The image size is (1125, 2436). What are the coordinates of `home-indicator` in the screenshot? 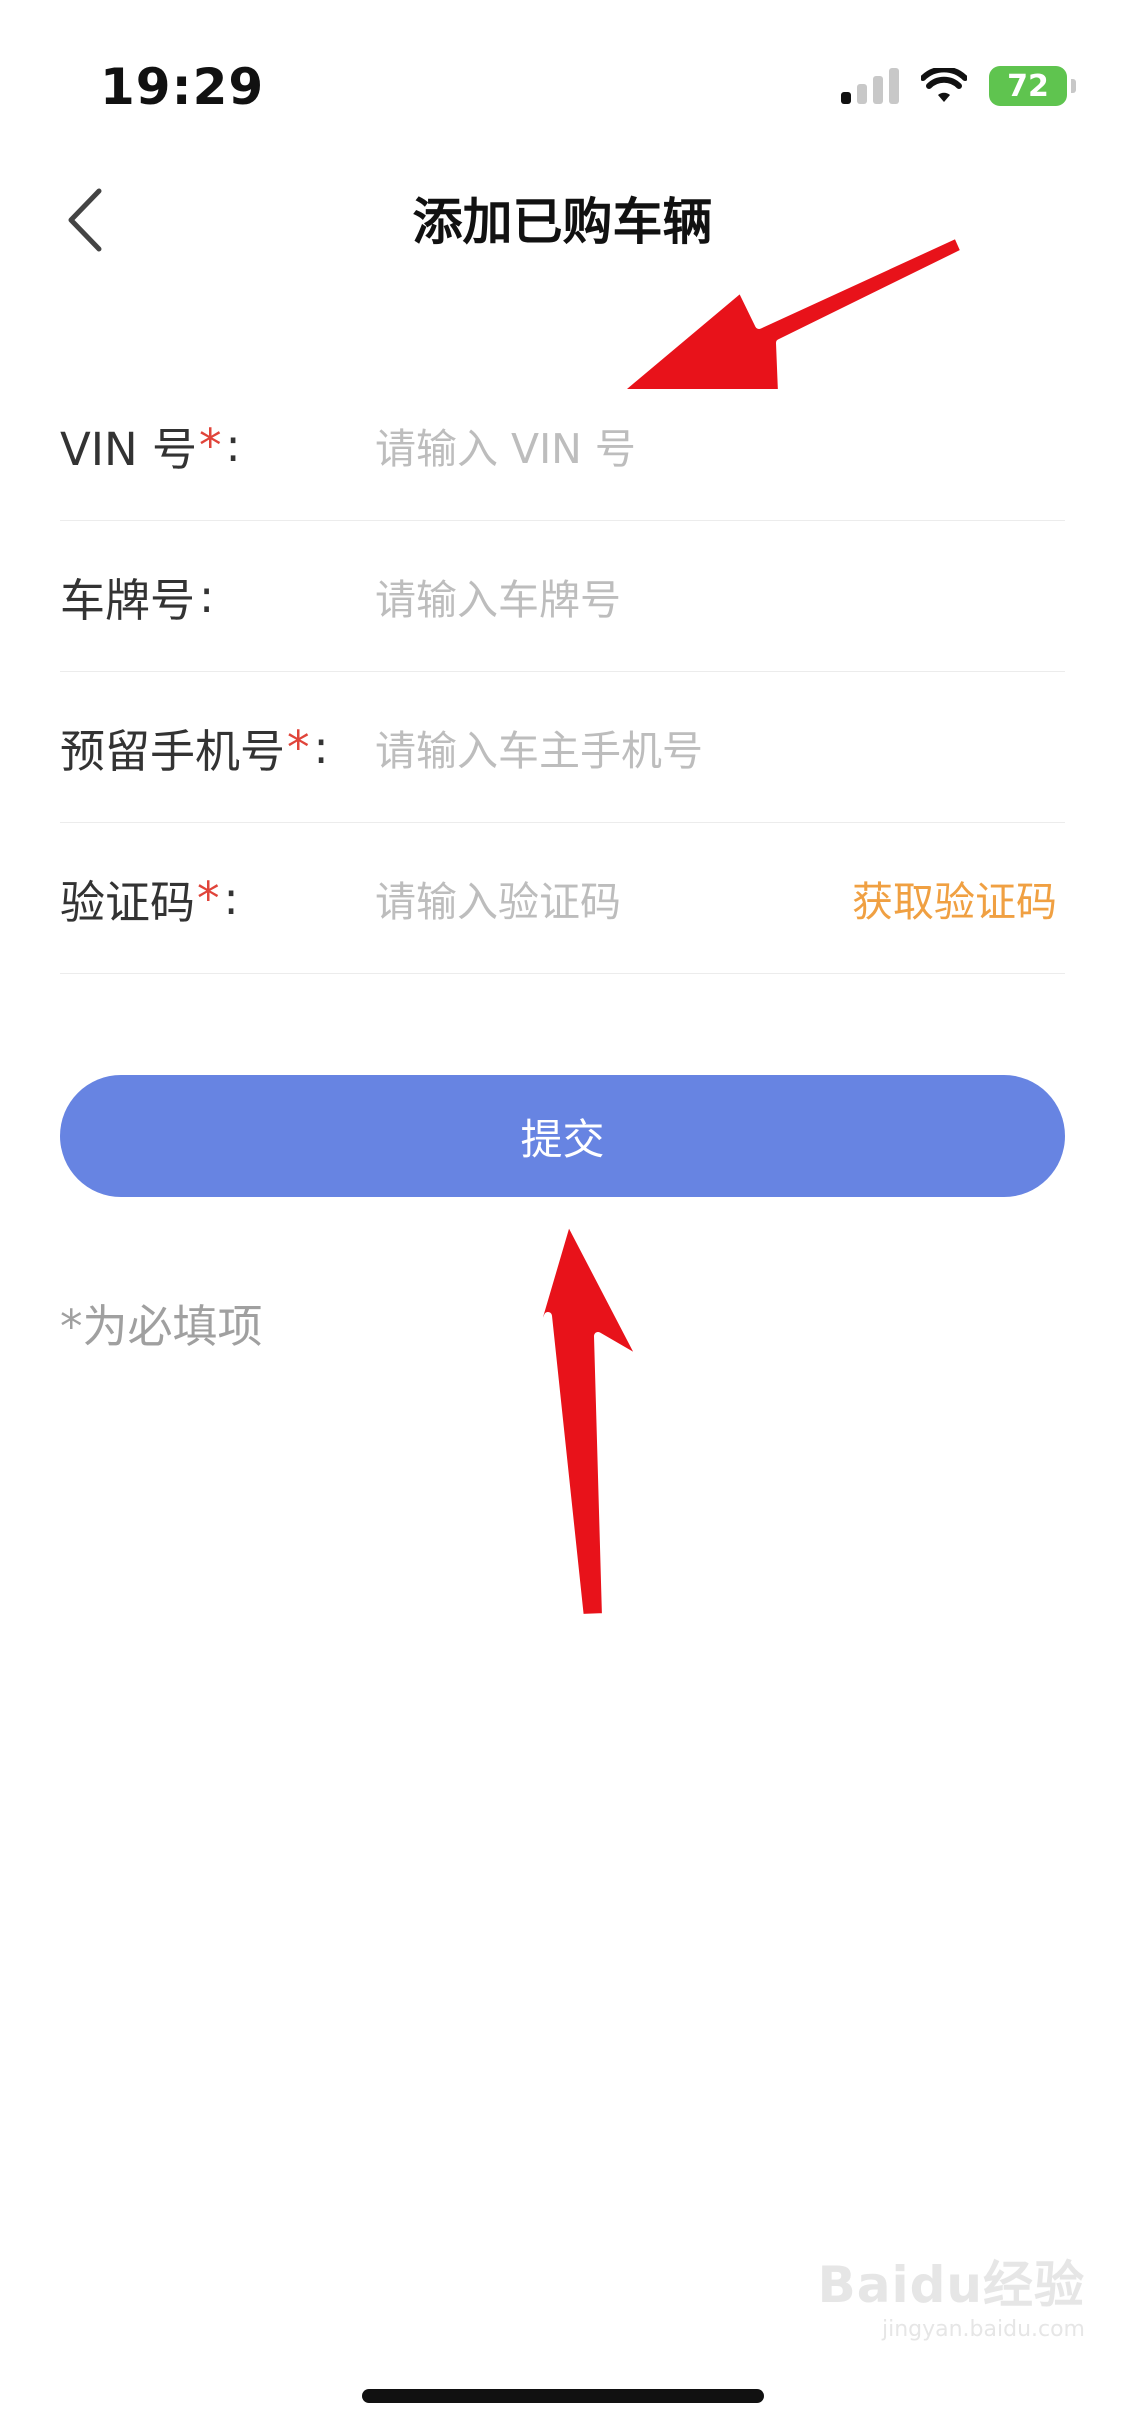 It's located at (563, 2396).